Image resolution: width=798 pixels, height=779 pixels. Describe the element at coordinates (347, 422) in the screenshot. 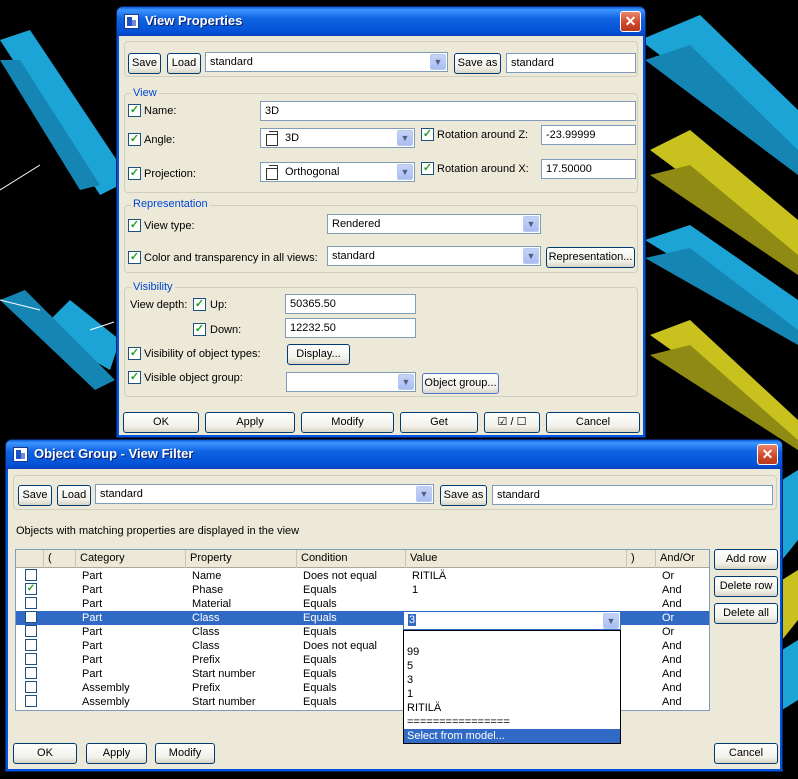

I see `modify-button: Modify` at that location.